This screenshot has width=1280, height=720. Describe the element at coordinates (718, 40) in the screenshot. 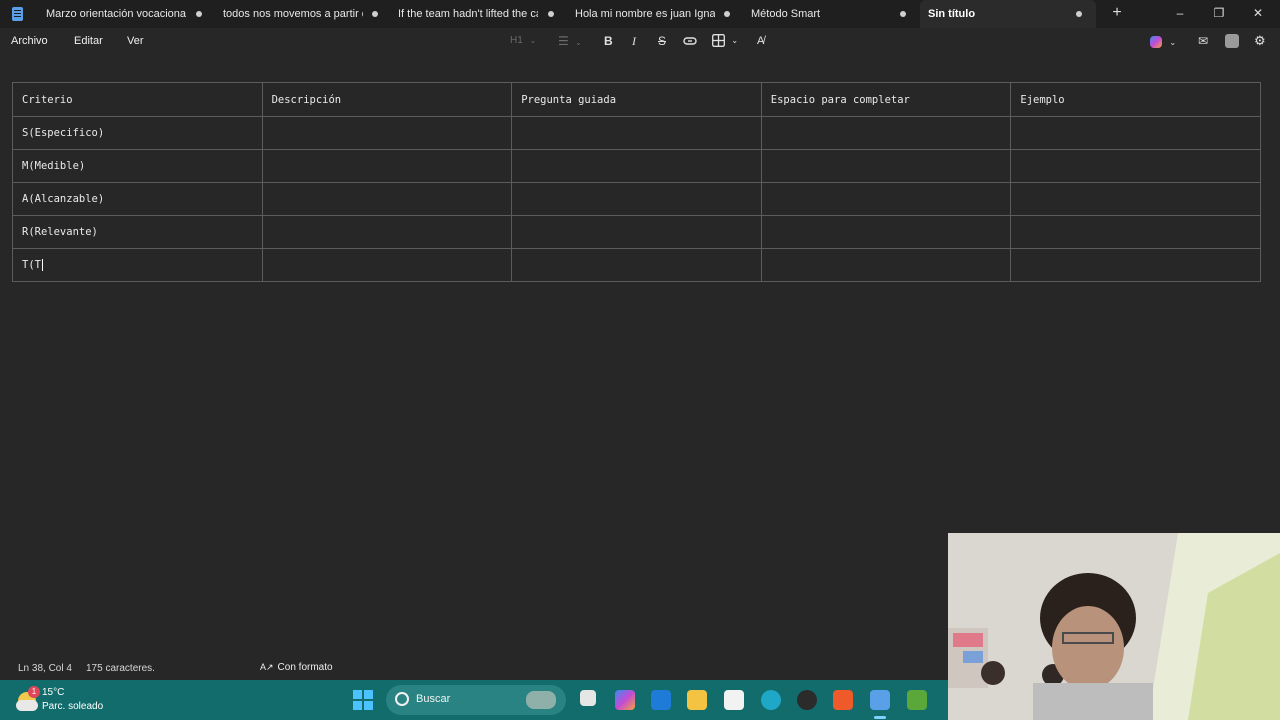

I see `table-icon` at that location.